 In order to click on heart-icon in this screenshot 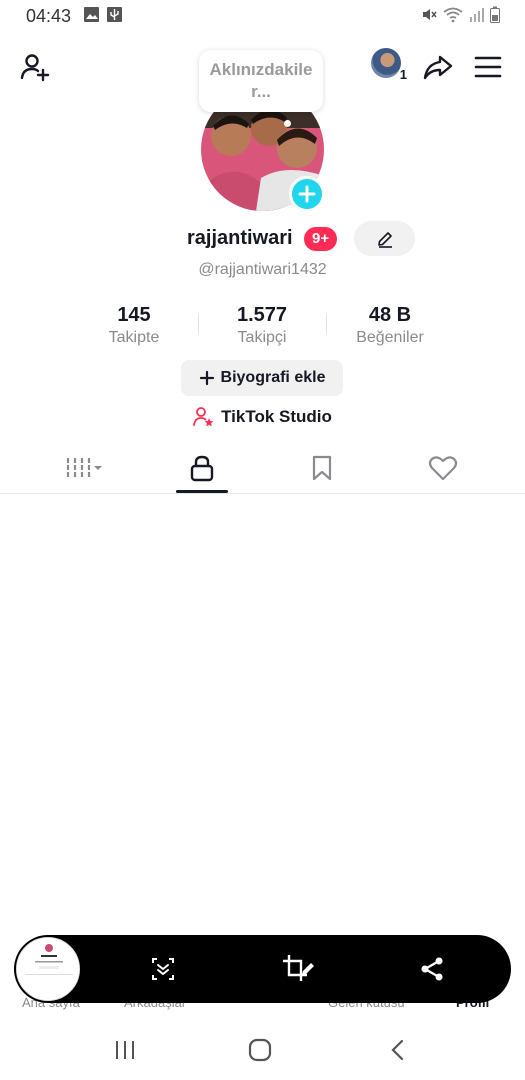, I will do `click(443, 468)`.